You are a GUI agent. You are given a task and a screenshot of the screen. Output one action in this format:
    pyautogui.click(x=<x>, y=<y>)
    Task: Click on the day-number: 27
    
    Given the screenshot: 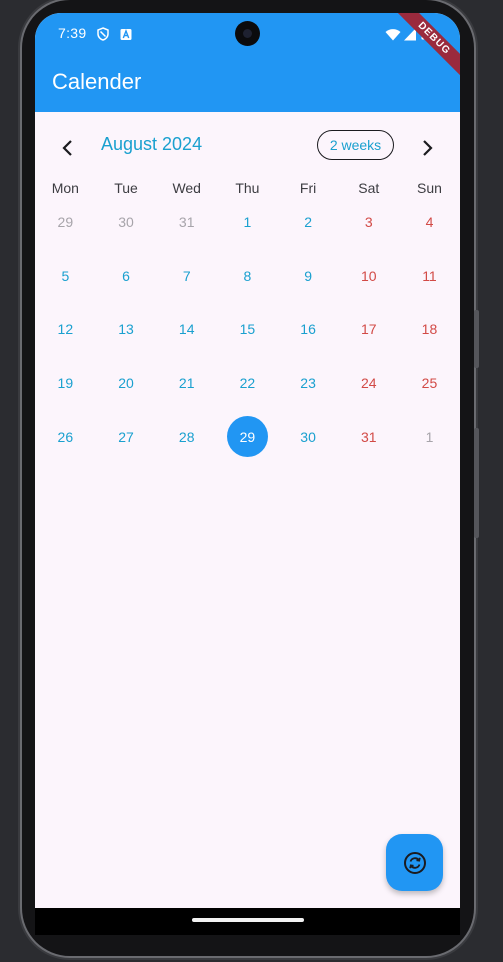 What is the action you would take?
    pyautogui.click(x=126, y=436)
    